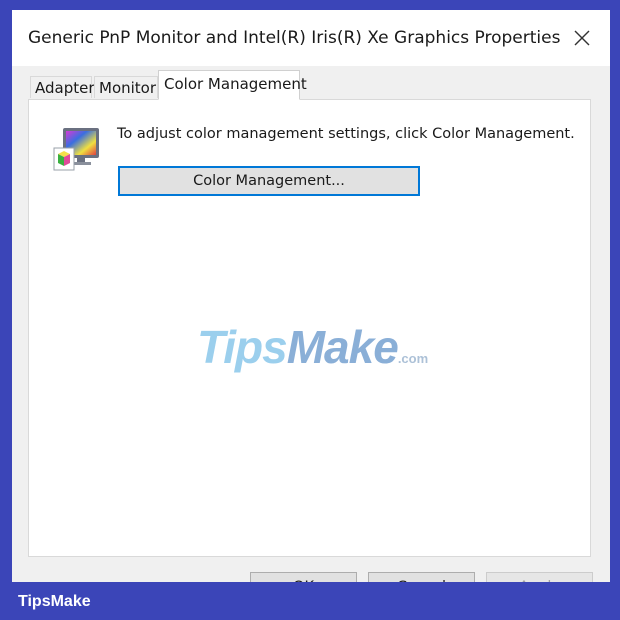 This screenshot has width=620, height=620. I want to click on footer-brand: TipsMake, so click(54, 601).